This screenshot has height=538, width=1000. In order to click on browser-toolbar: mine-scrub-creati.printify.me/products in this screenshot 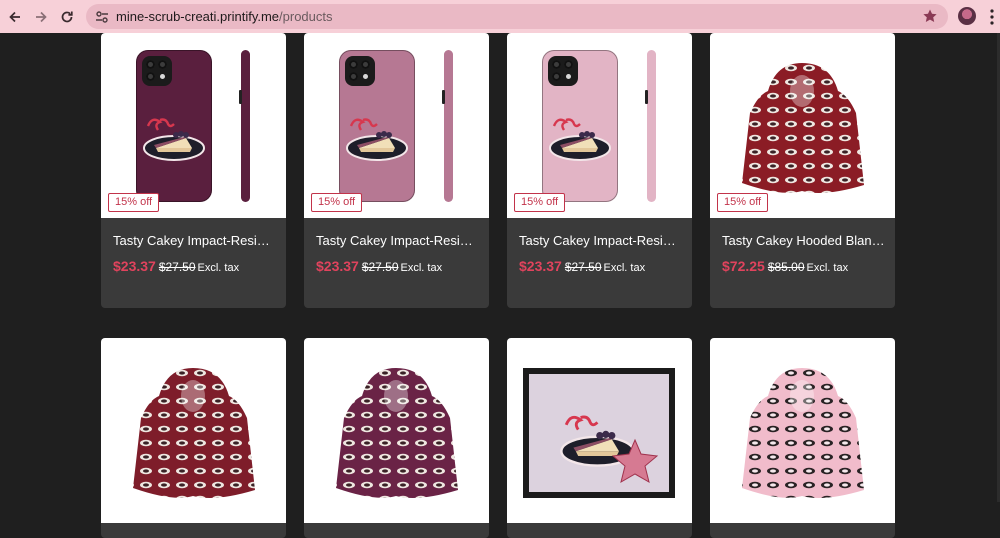, I will do `click(500, 16)`.